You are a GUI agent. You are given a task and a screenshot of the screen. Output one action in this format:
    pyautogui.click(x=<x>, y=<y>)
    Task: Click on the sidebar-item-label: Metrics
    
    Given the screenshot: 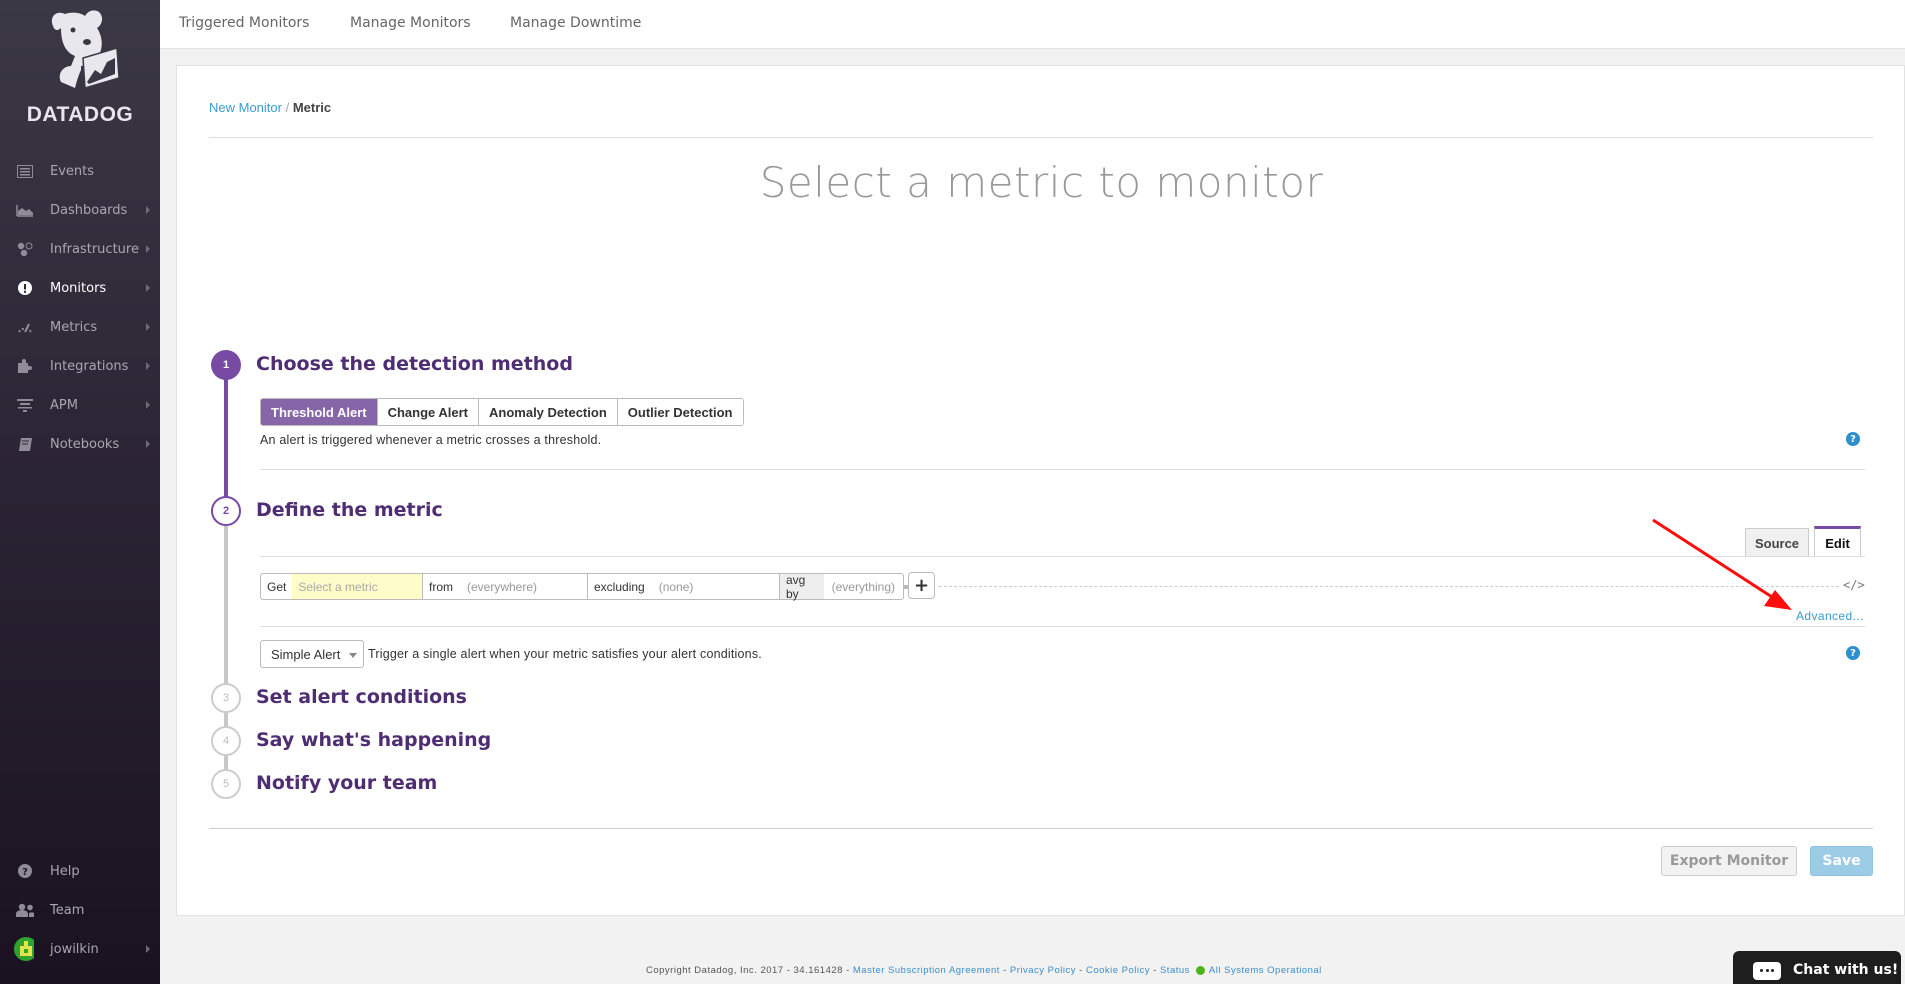 What is the action you would take?
    pyautogui.click(x=74, y=327)
    